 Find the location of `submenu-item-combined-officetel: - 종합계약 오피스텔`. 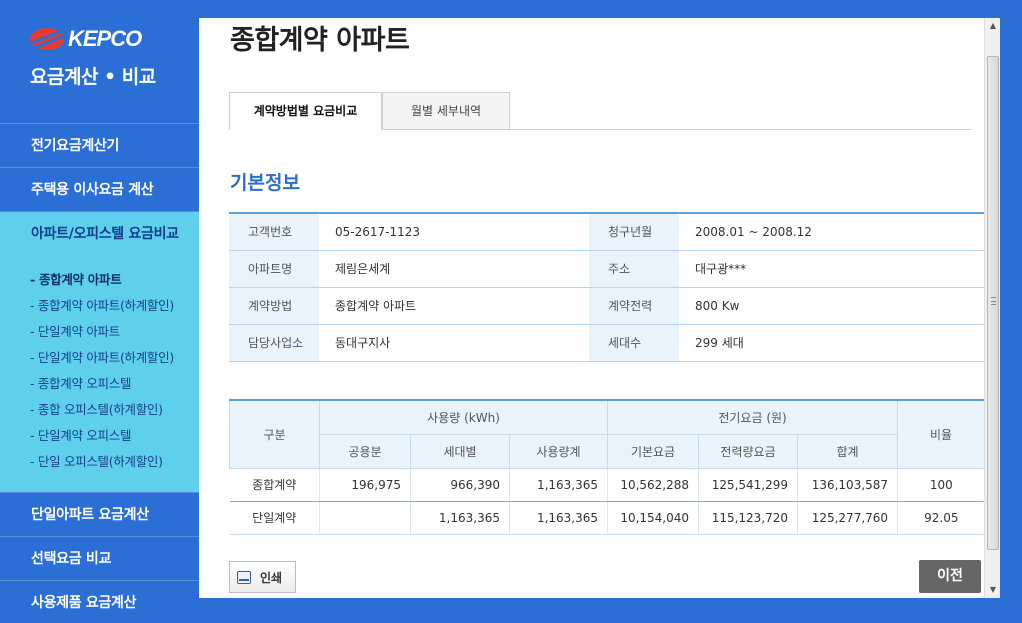

submenu-item-combined-officetel: - 종합계약 오피스텔 is located at coordinates (105, 386).